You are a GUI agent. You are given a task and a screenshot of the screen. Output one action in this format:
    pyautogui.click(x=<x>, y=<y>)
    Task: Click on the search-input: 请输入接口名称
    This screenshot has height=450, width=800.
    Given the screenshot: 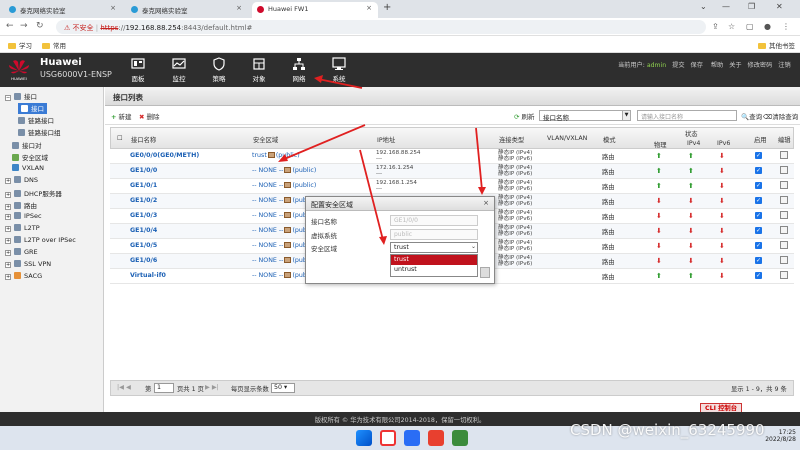 What is the action you would take?
    pyautogui.click(x=687, y=115)
    